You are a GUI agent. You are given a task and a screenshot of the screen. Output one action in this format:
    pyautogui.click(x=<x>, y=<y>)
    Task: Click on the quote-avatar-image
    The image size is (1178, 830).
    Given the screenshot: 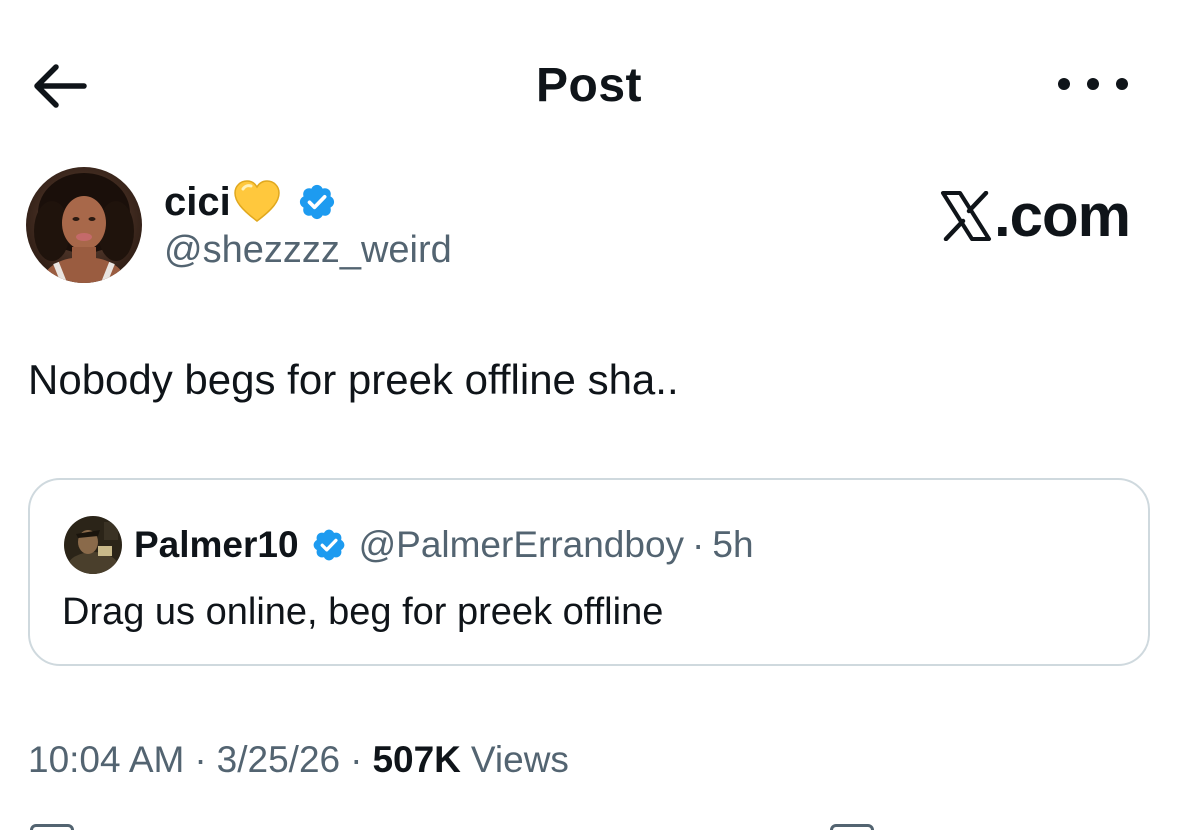 What is the action you would take?
    pyautogui.click(x=93, y=545)
    